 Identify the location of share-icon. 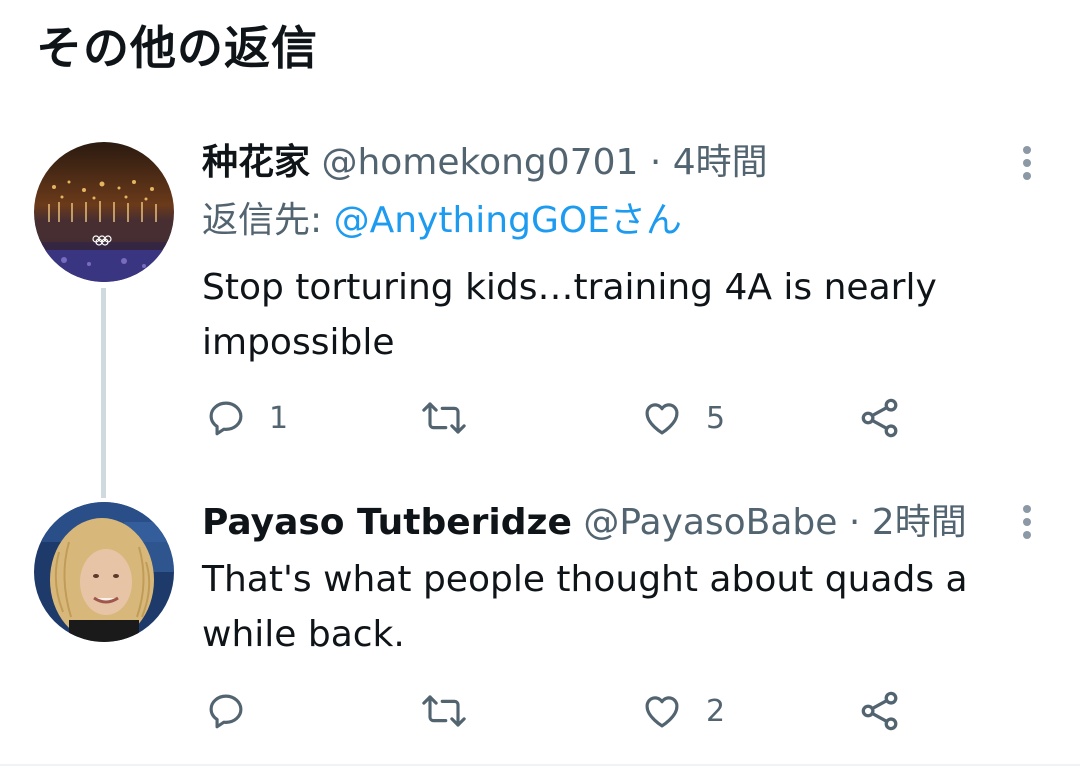
(879, 711).